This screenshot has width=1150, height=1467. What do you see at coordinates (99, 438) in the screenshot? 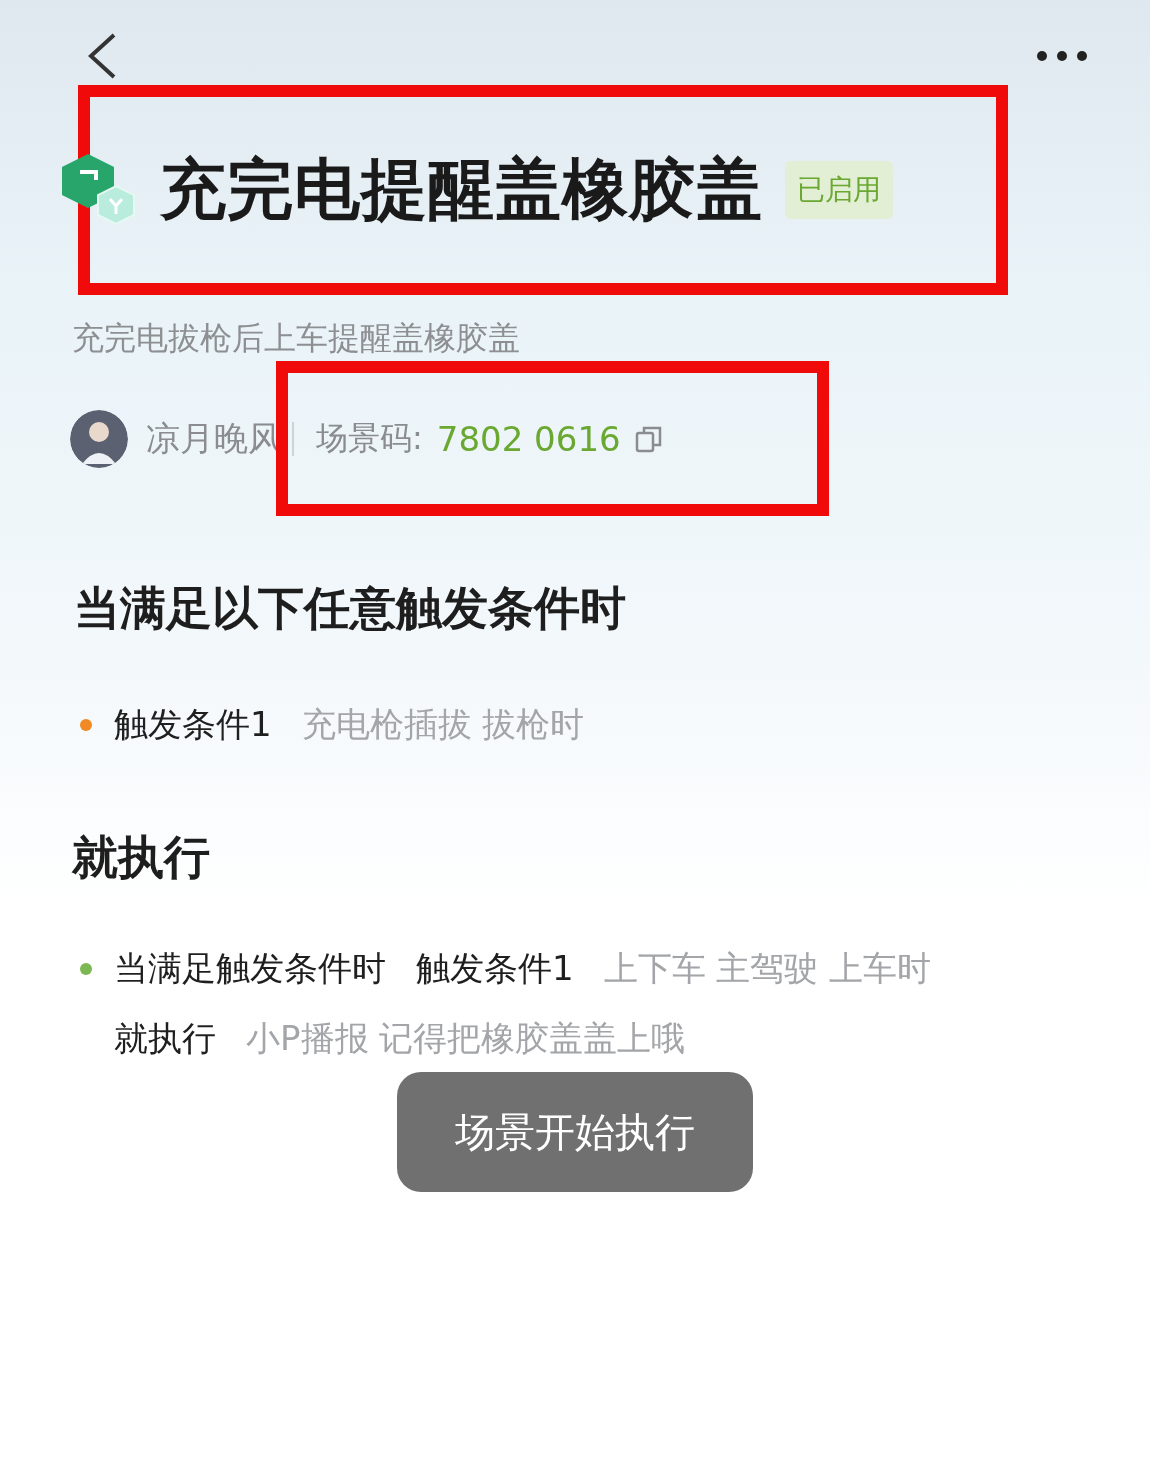
I see `avatar` at bounding box center [99, 438].